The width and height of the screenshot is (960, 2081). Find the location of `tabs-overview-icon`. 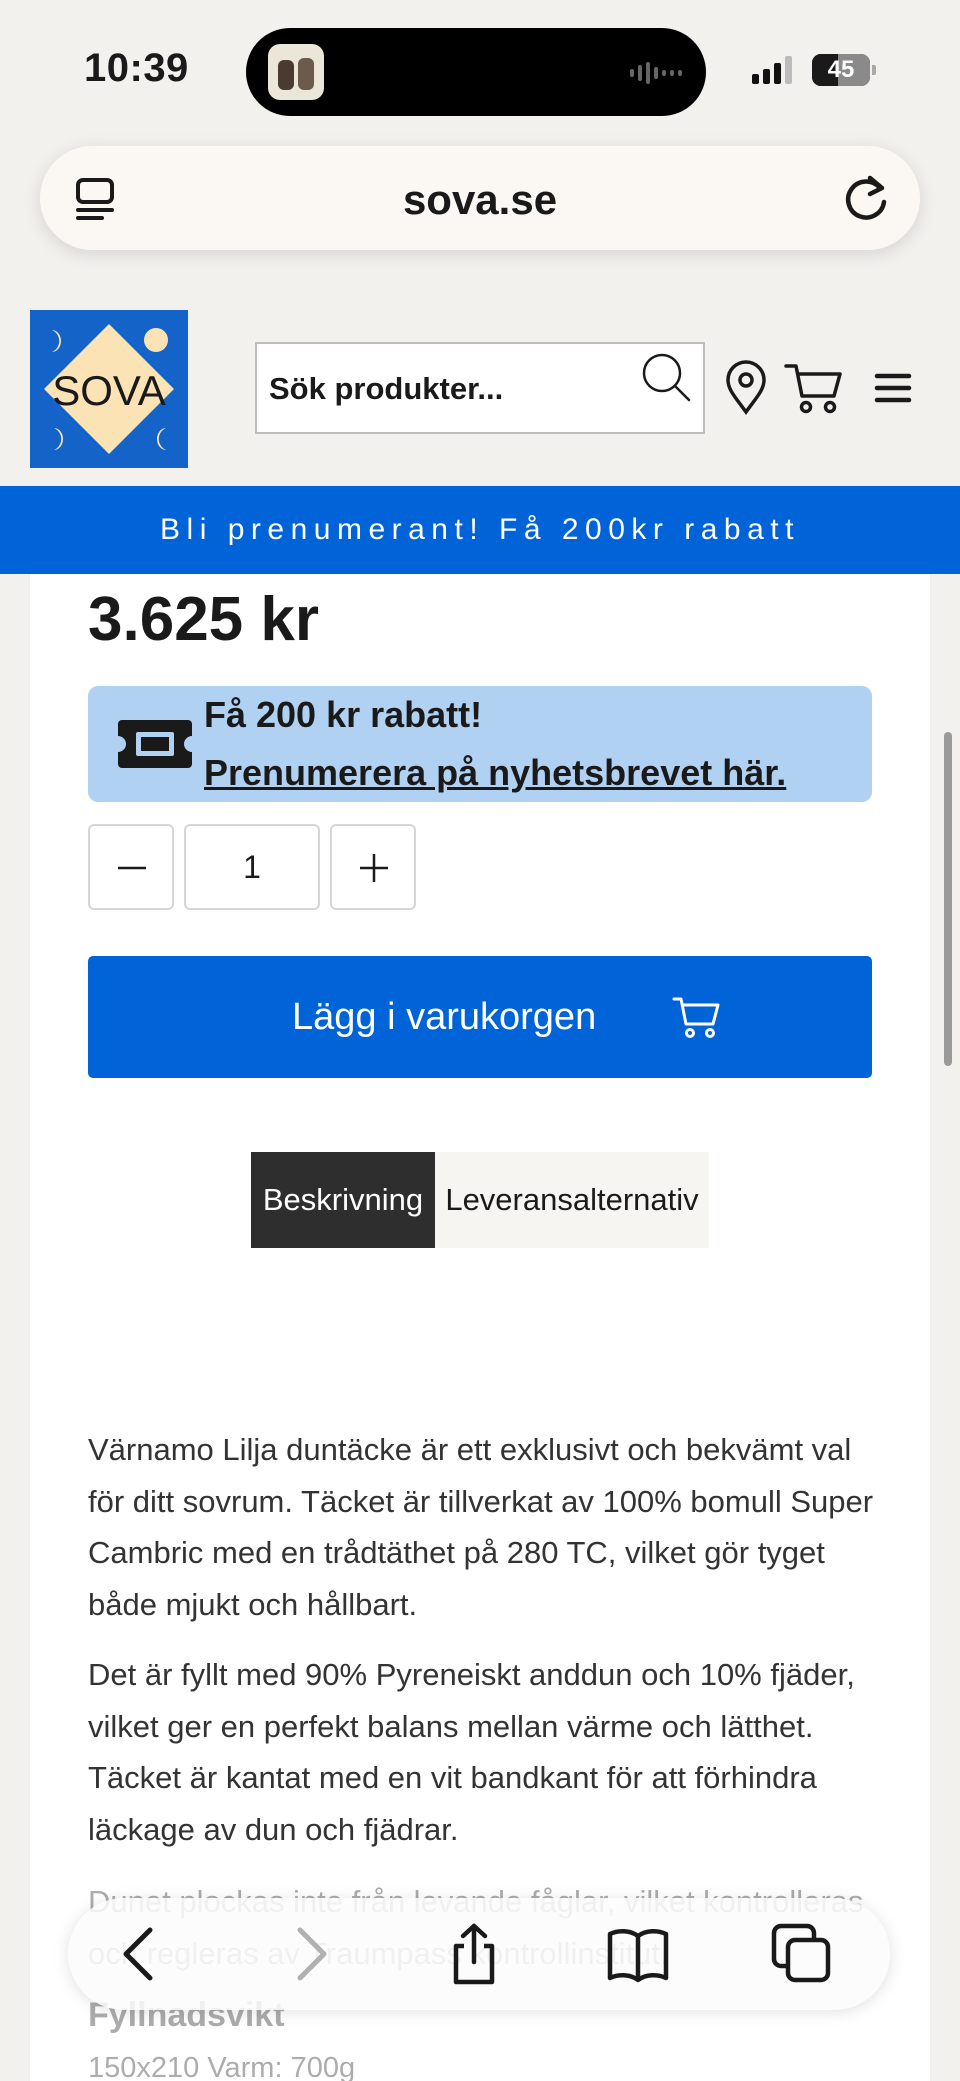

tabs-overview-icon is located at coordinates (802, 1954).